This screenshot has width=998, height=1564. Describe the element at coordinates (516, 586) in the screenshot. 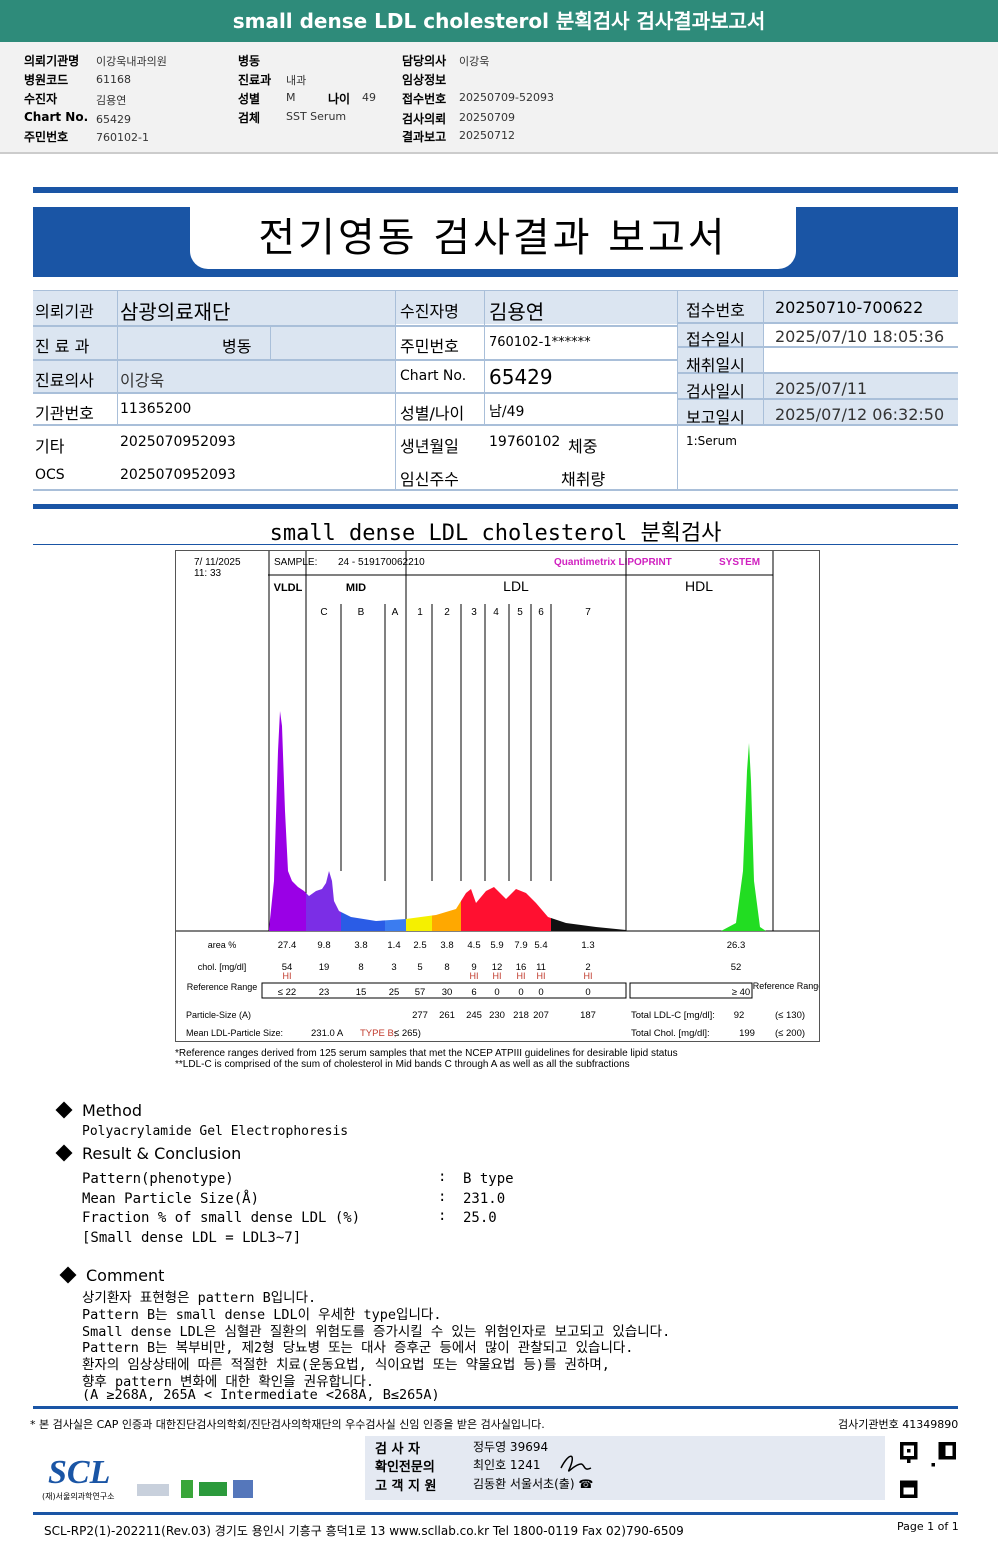

I see `group-label: LDL` at that location.